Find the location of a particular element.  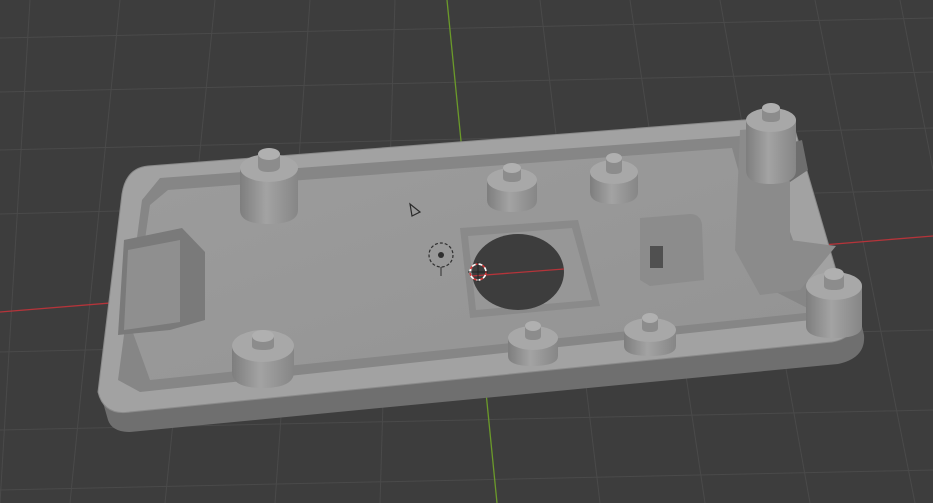

small-square-cutout is located at coordinates (656, 257).